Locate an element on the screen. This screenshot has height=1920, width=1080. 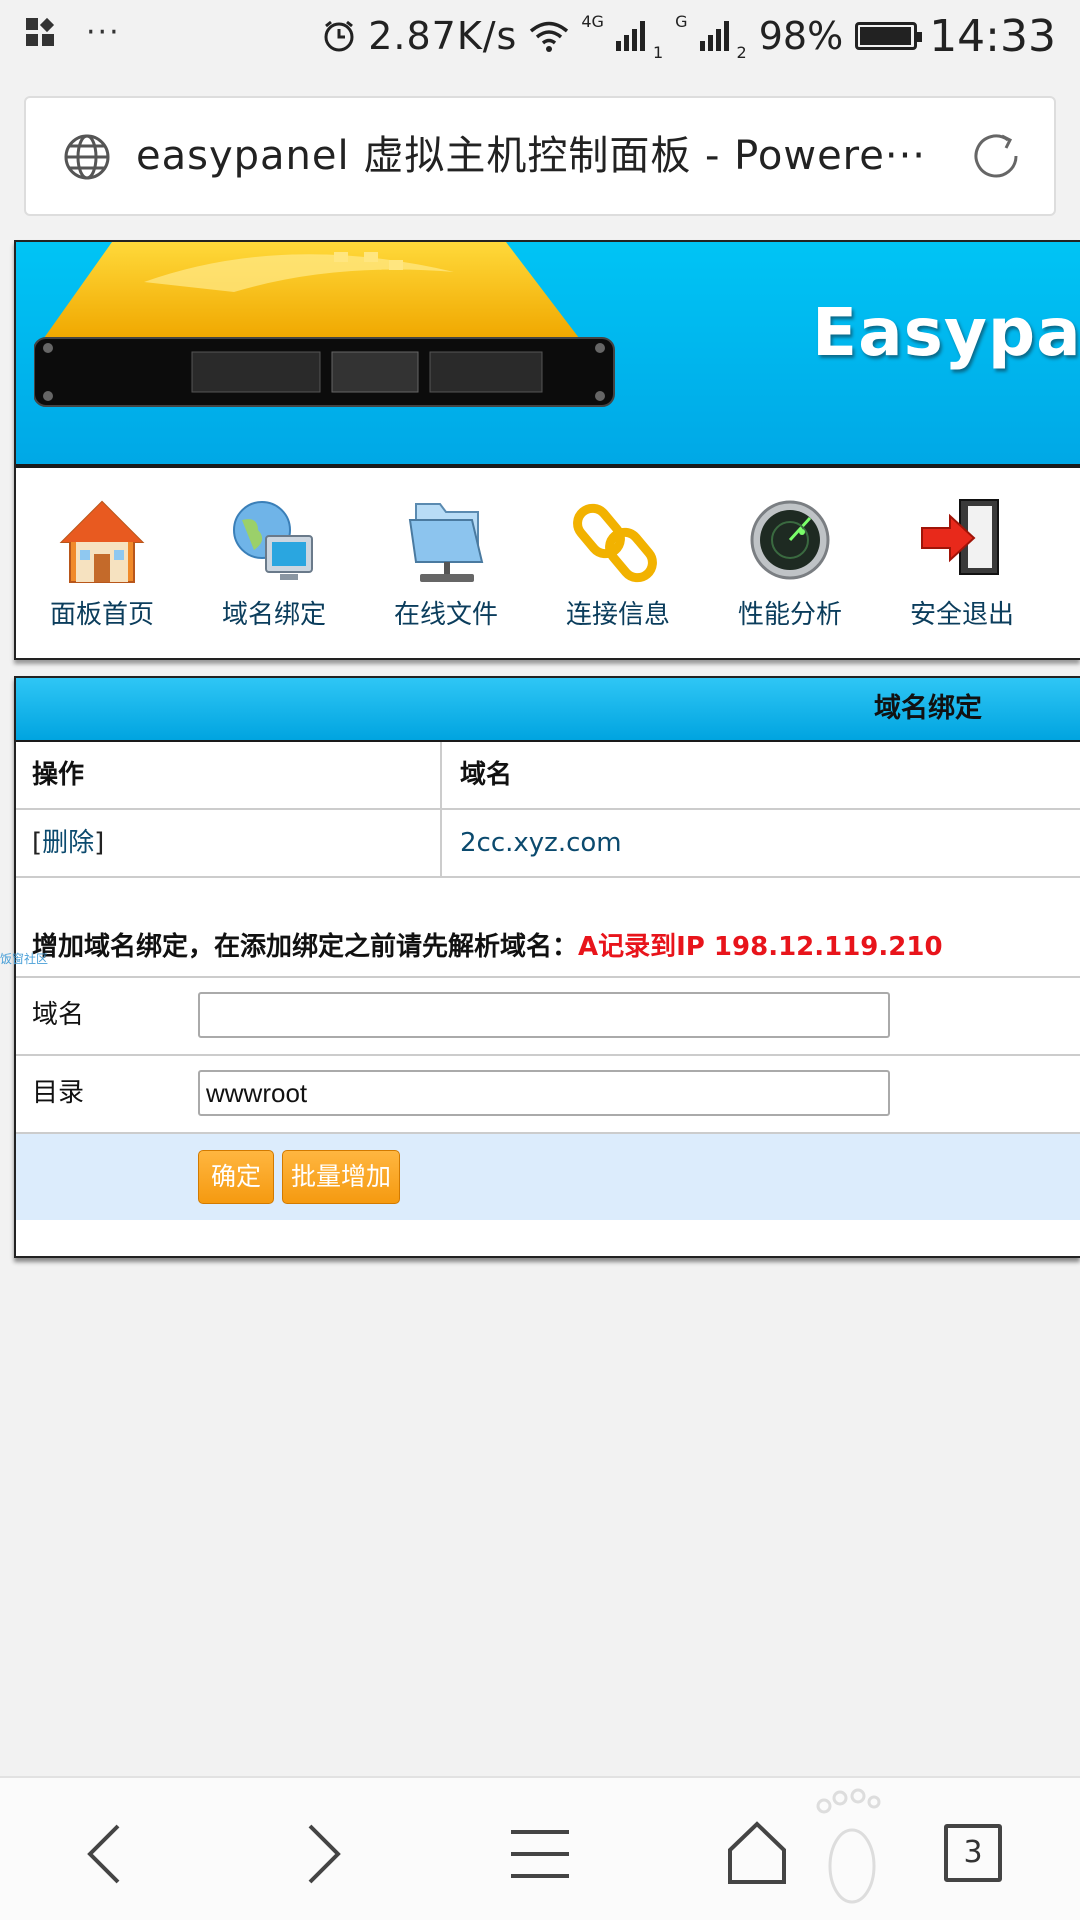
nav-item-domain-binding: 域名绑定 is located at coordinates (274, 567).